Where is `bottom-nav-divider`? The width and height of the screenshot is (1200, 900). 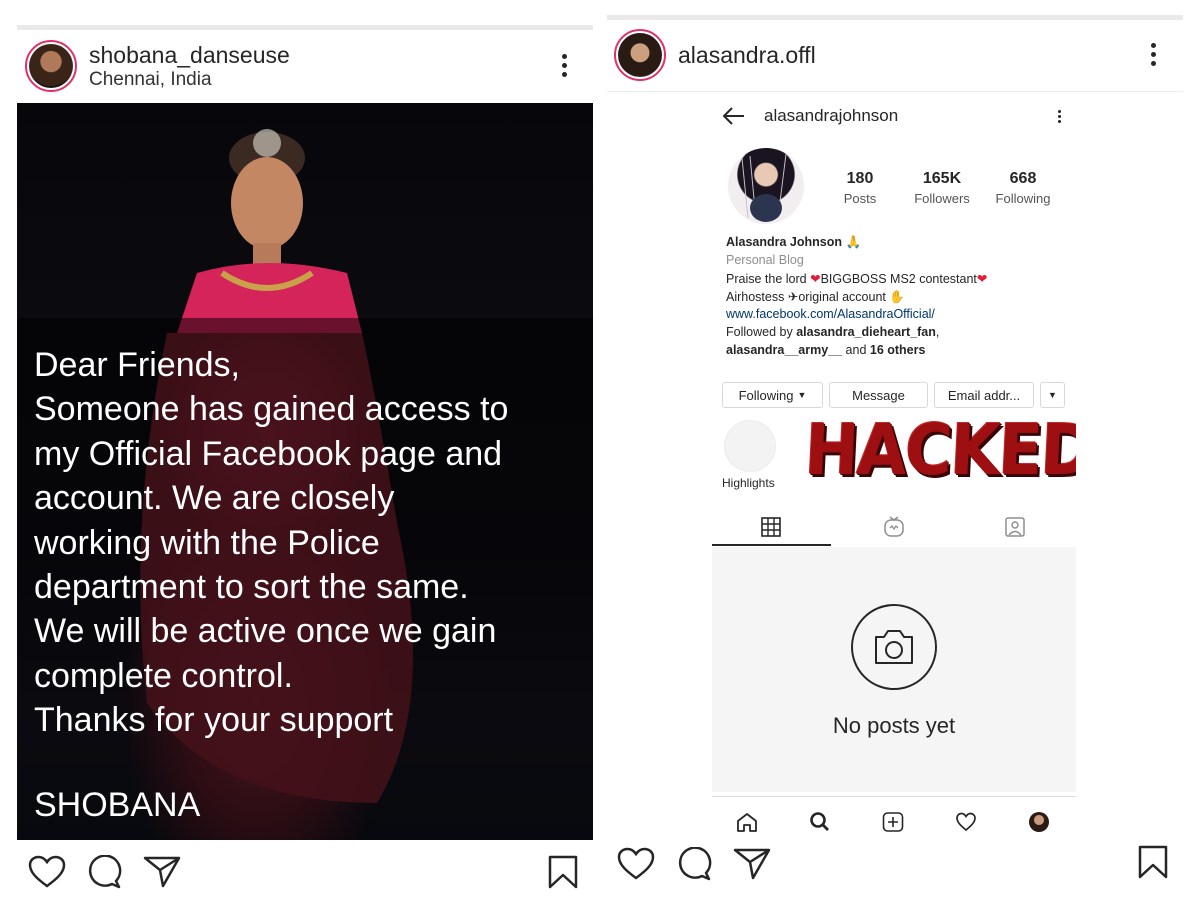 bottom-nav-divider is located at coordinates (894, 796).